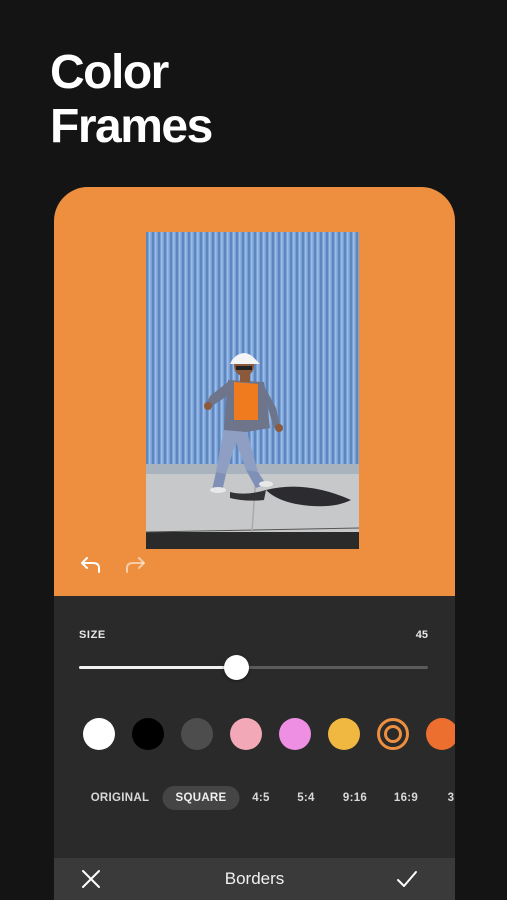 Image resolution: width=507 pixels, height=900 pixels. What do you see at coordinates (406, 798) in the screenshot?
I see `ratio-option-16-9: 16:9` at bounding box center [406, 798].